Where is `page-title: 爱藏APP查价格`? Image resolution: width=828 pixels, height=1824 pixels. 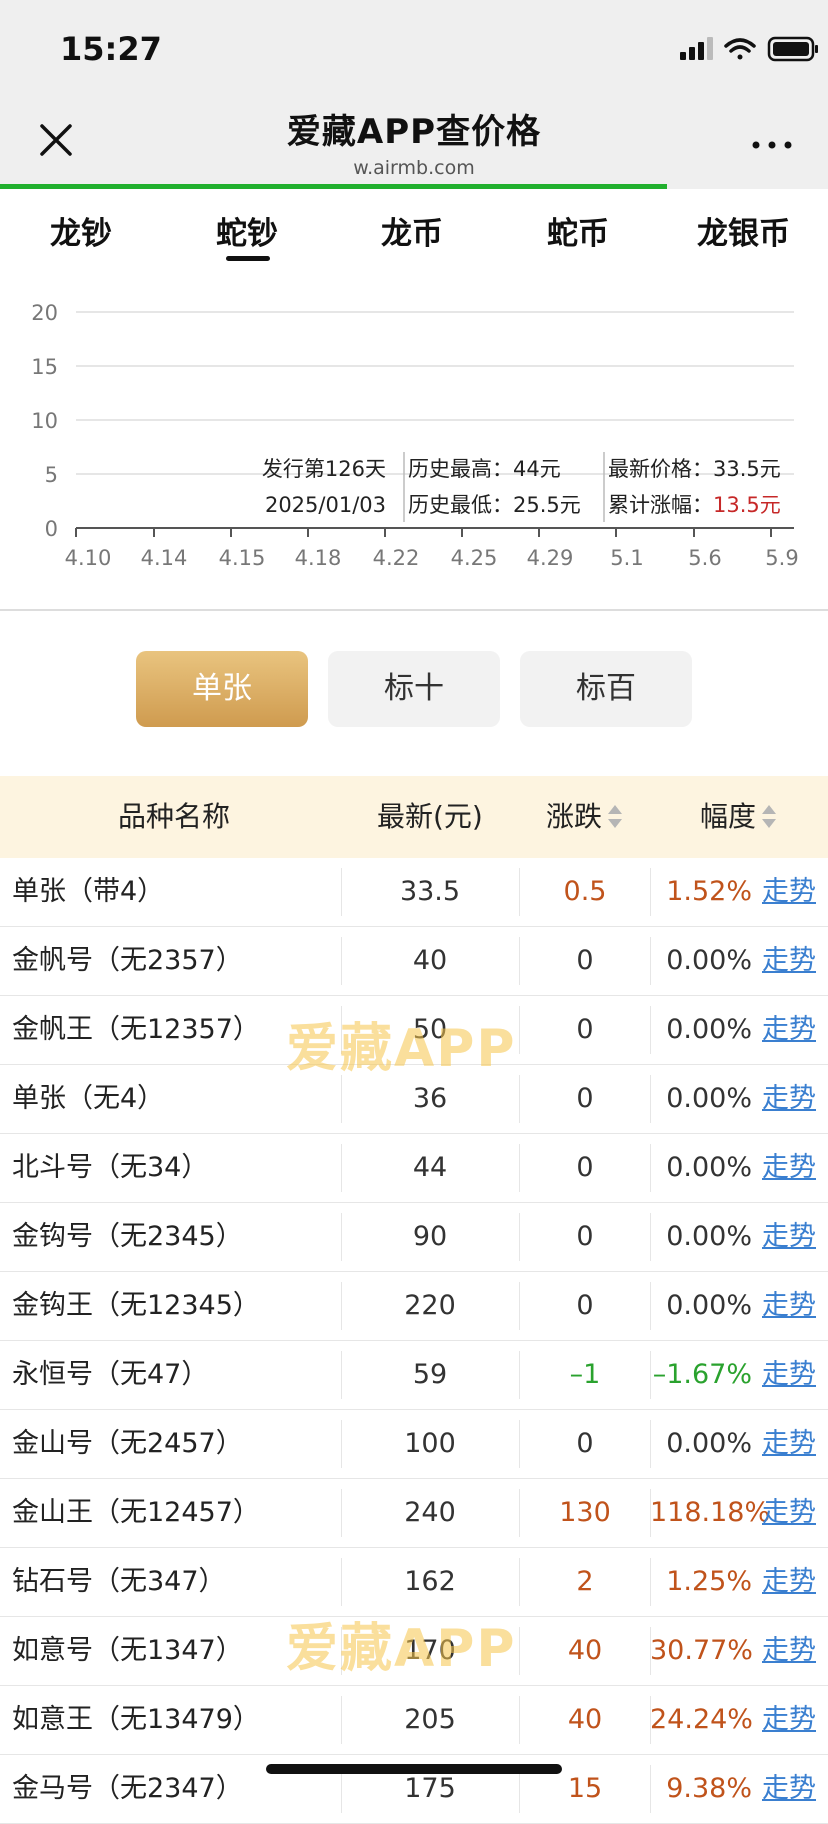 page-title: 爱藏APP查价格 is located at coordinates (414, 132).